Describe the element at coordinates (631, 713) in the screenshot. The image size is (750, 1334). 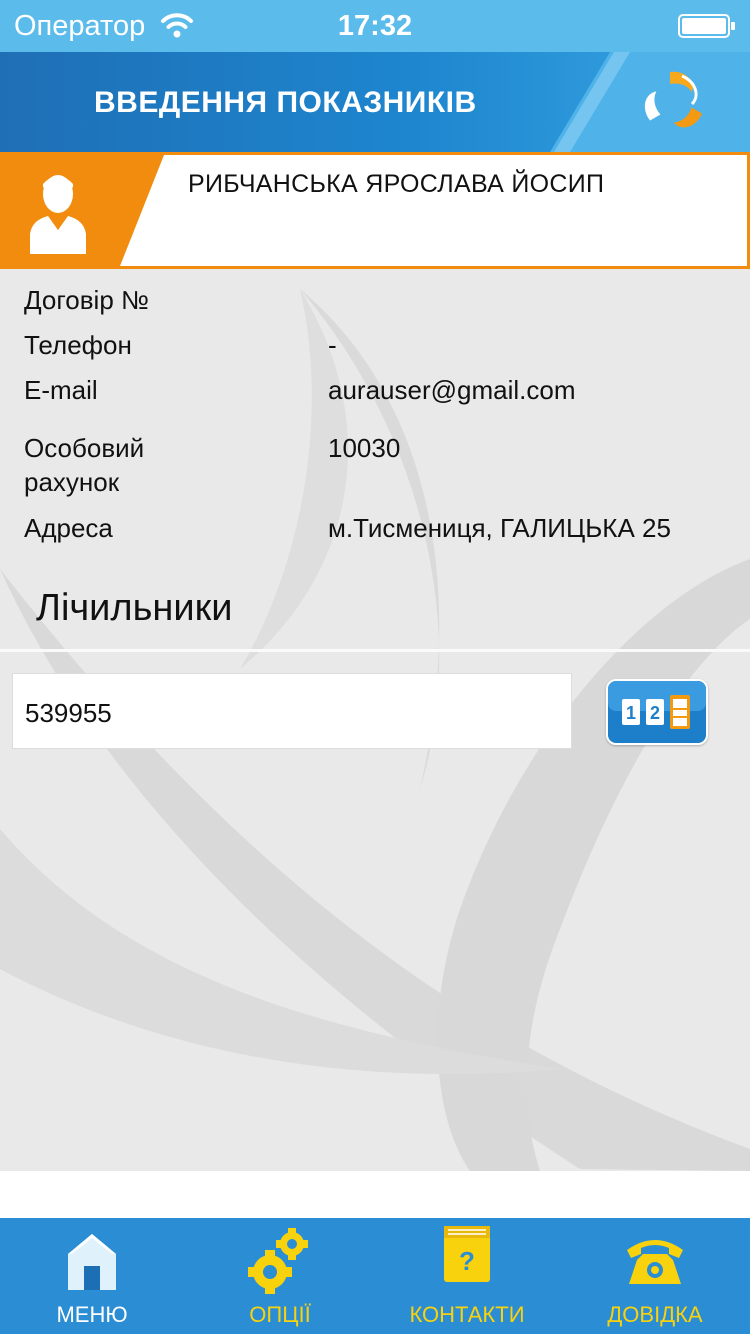
I see `svg-text: 1` at that location.